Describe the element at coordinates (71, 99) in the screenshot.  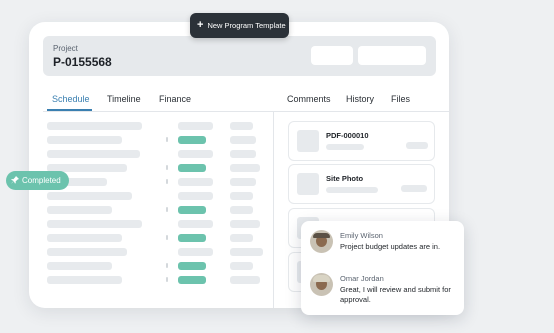
I see `tab-schedule: Schedule` at that location.